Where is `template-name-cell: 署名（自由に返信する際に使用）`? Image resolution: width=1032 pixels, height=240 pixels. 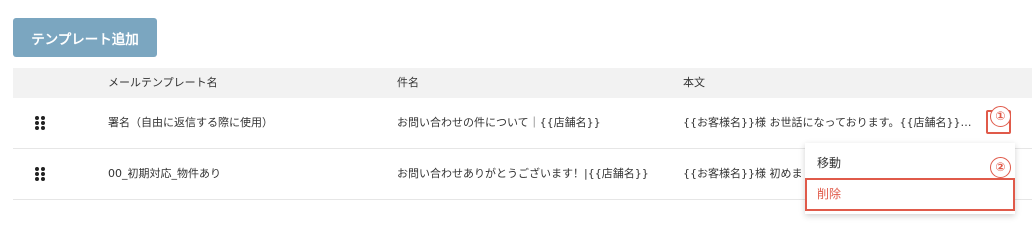
template-name-cell: 署名（自由に返信する際に使用） is located at coordinates (190, 122).